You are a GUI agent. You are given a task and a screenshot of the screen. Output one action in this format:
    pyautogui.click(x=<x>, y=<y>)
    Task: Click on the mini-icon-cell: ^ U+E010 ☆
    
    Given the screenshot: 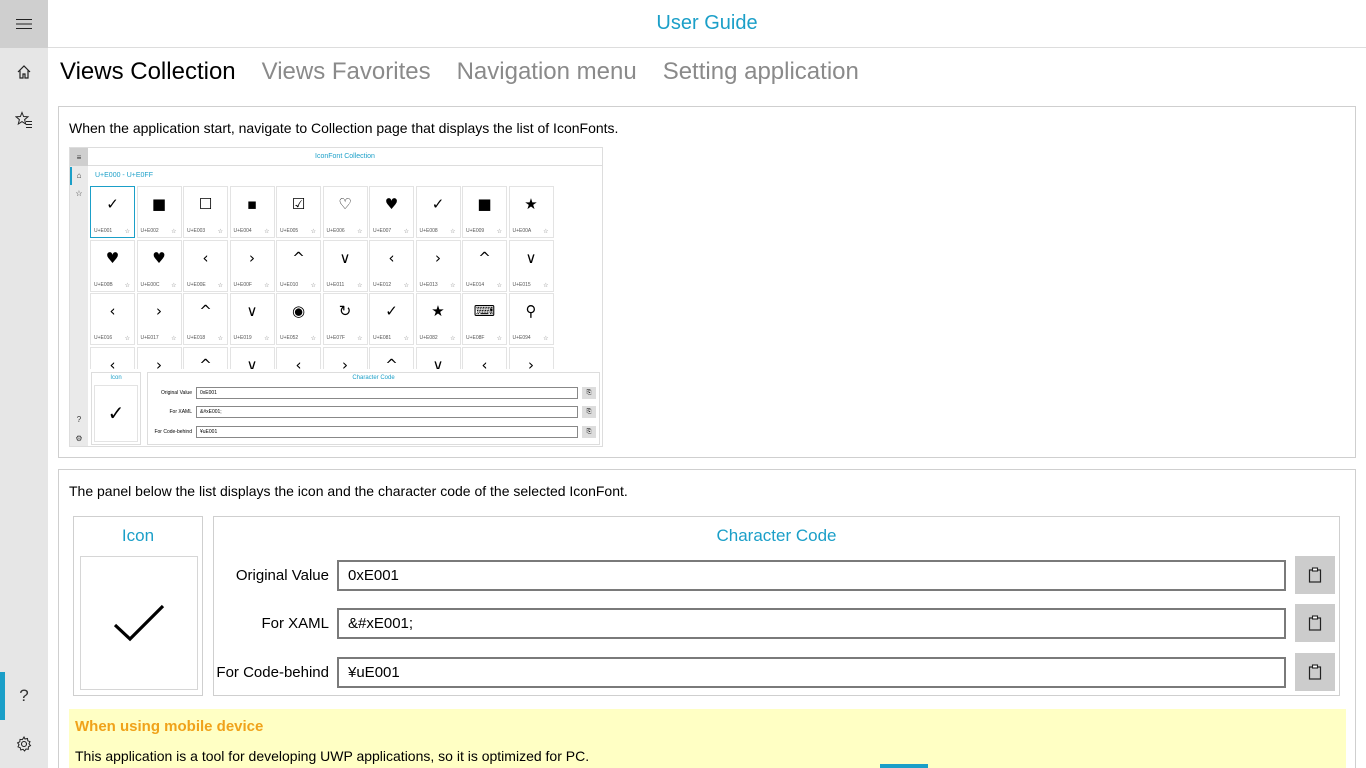 What is the action you would take?
    pyautogui.click(x=298, y=265)
    